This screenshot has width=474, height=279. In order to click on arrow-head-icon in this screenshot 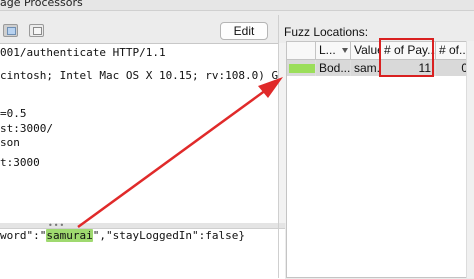, I will do `click(270, 87)`.